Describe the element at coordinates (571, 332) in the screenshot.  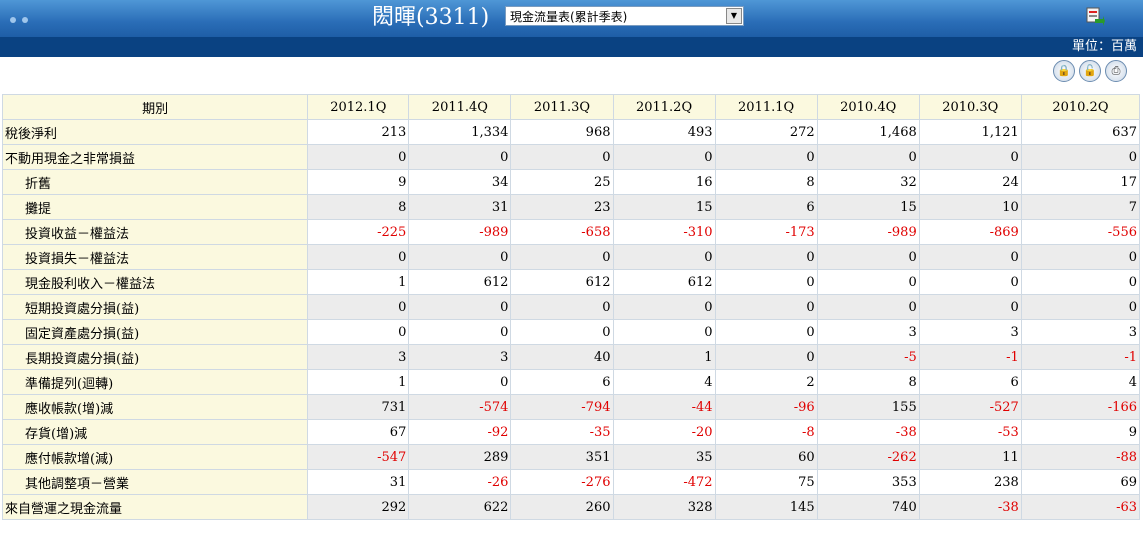
I see `table-row: 固定資產處分損(益) 0 0 0 0 0 3 3 3` at that location.